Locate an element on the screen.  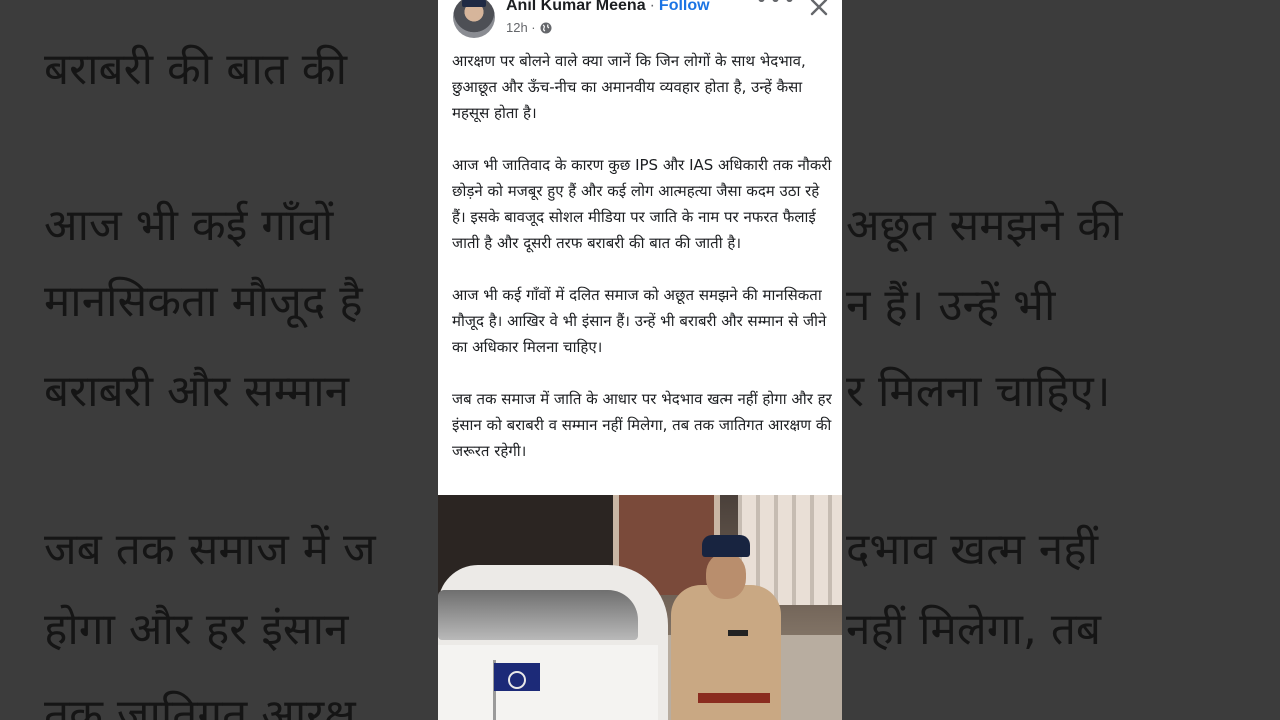
background-text-line: र मिलना चाहिए। is located at coordinates (978, 391).